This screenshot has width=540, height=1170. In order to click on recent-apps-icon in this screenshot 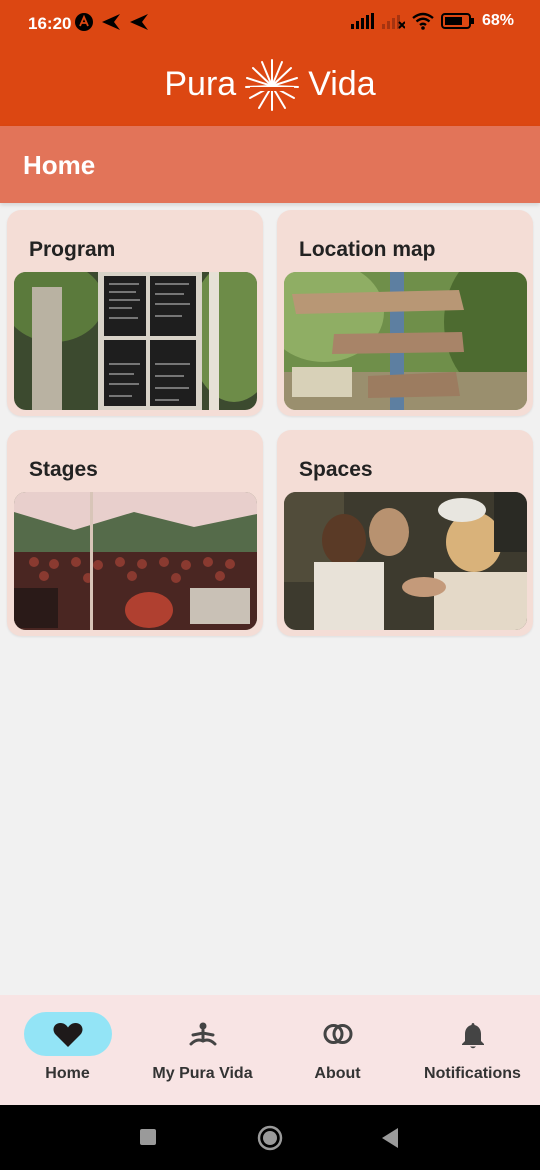, I will do `click(148, 1137)`.